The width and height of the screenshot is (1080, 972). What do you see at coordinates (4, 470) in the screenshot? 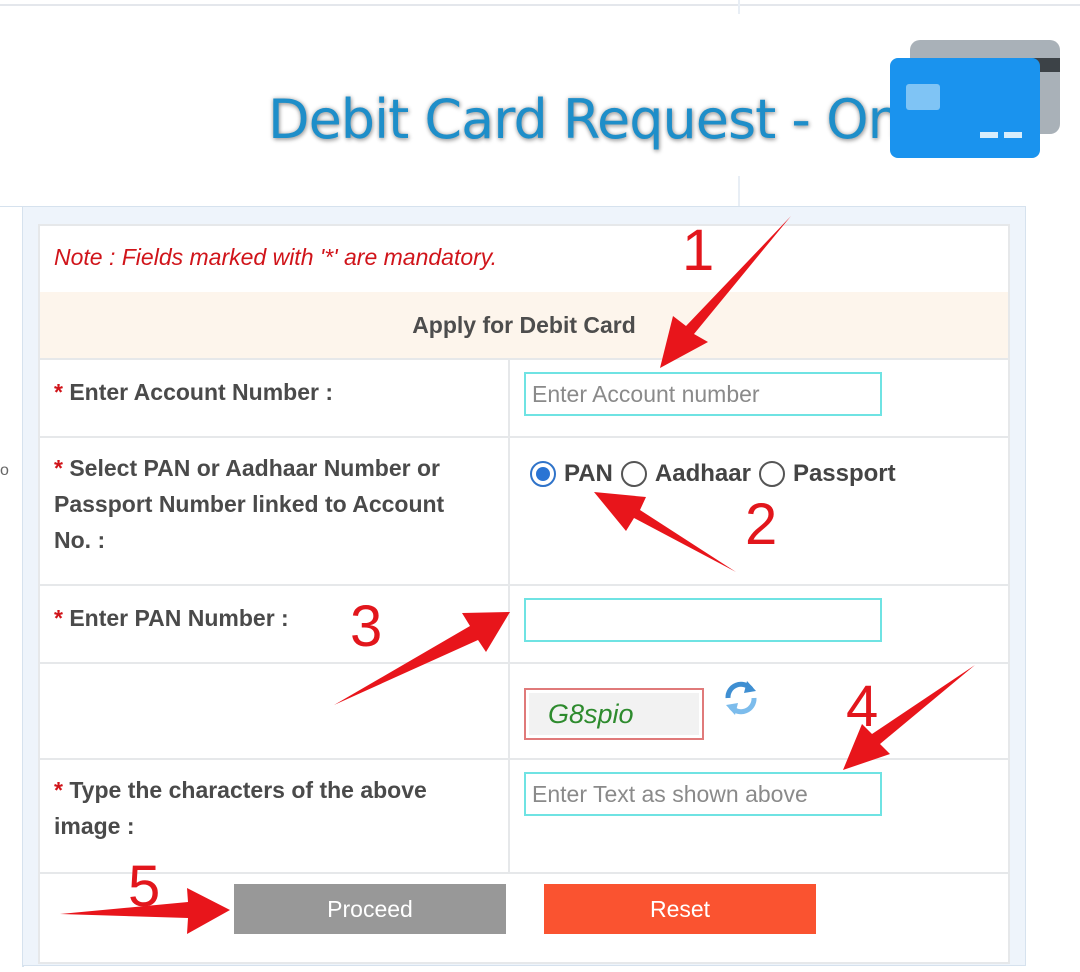
I see `partial-glyph: o` at bounding box center [4, 470].